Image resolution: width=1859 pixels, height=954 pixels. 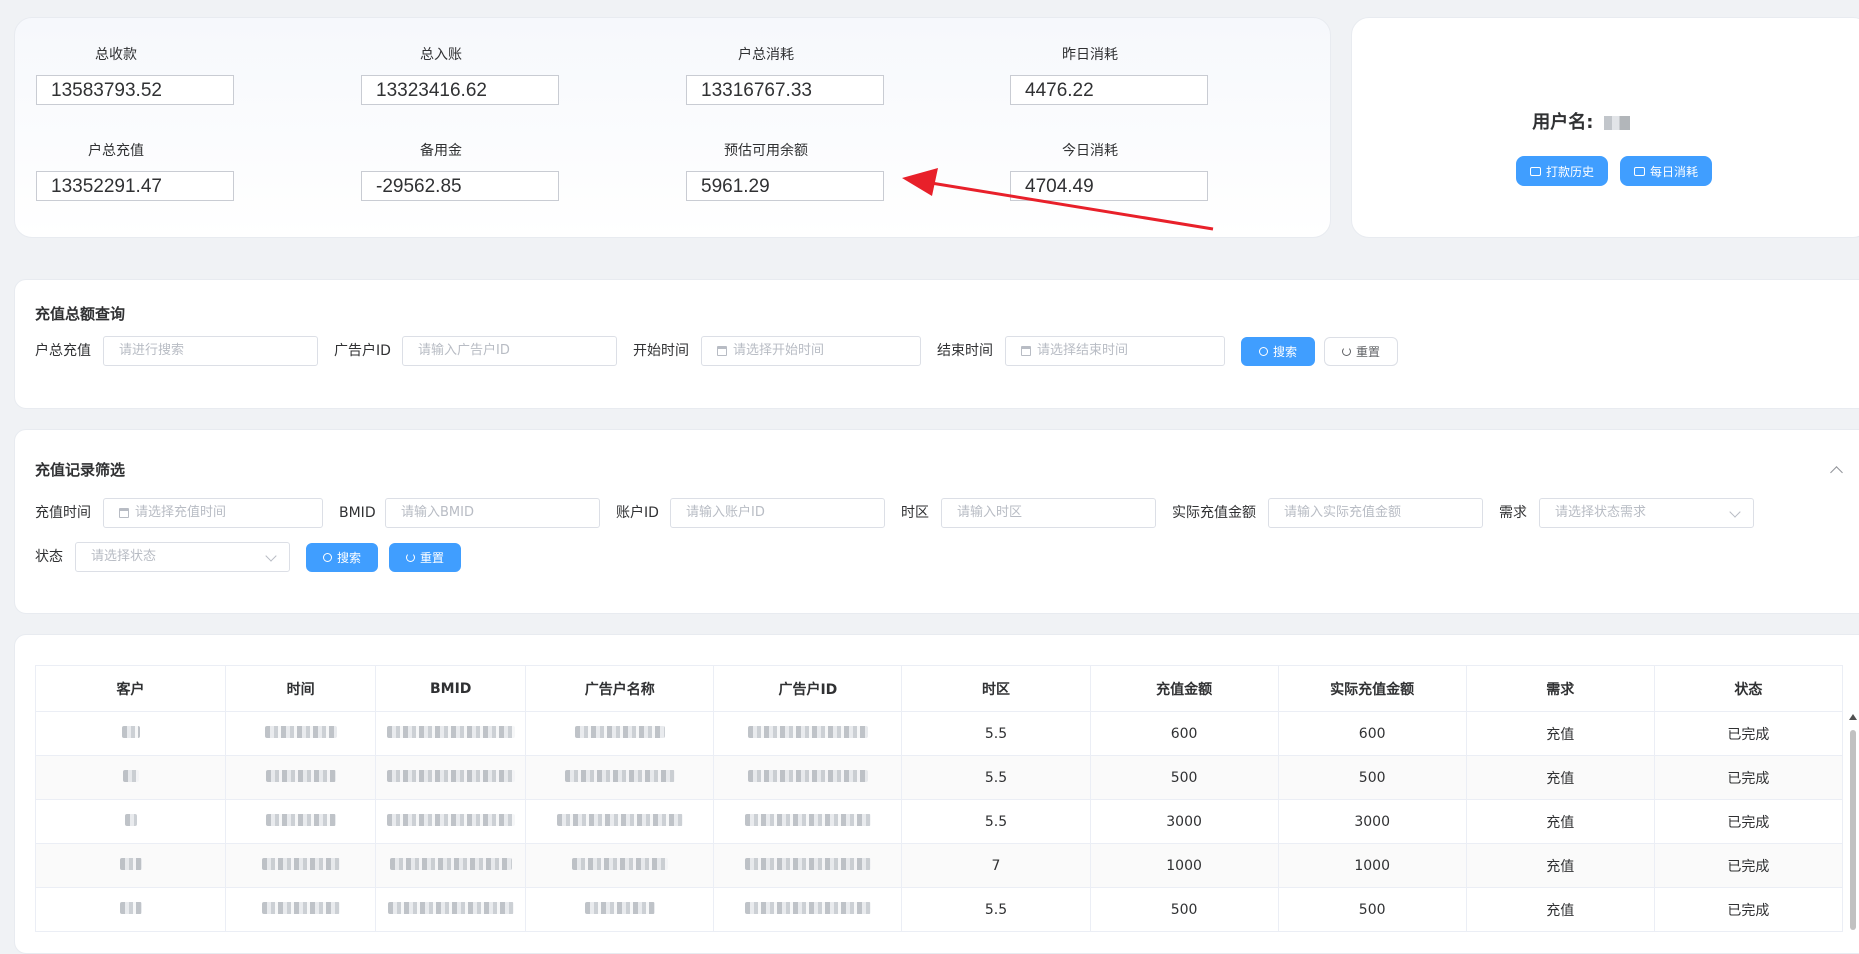 What do you see at coordinates (301, 688) in the screenshot?
I see `column-header: 时间` at bounding box center [301, 688].